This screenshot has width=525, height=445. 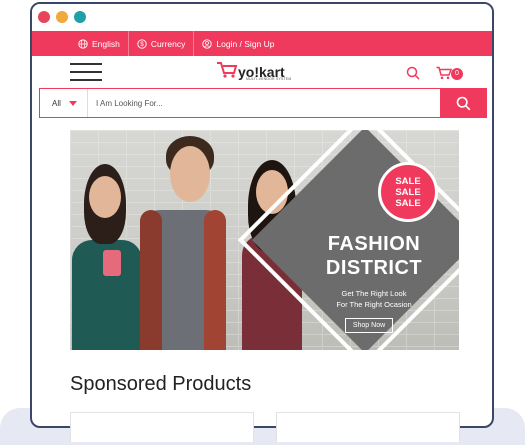 I want to click on search-bar: All, so click(x=263, y=103).